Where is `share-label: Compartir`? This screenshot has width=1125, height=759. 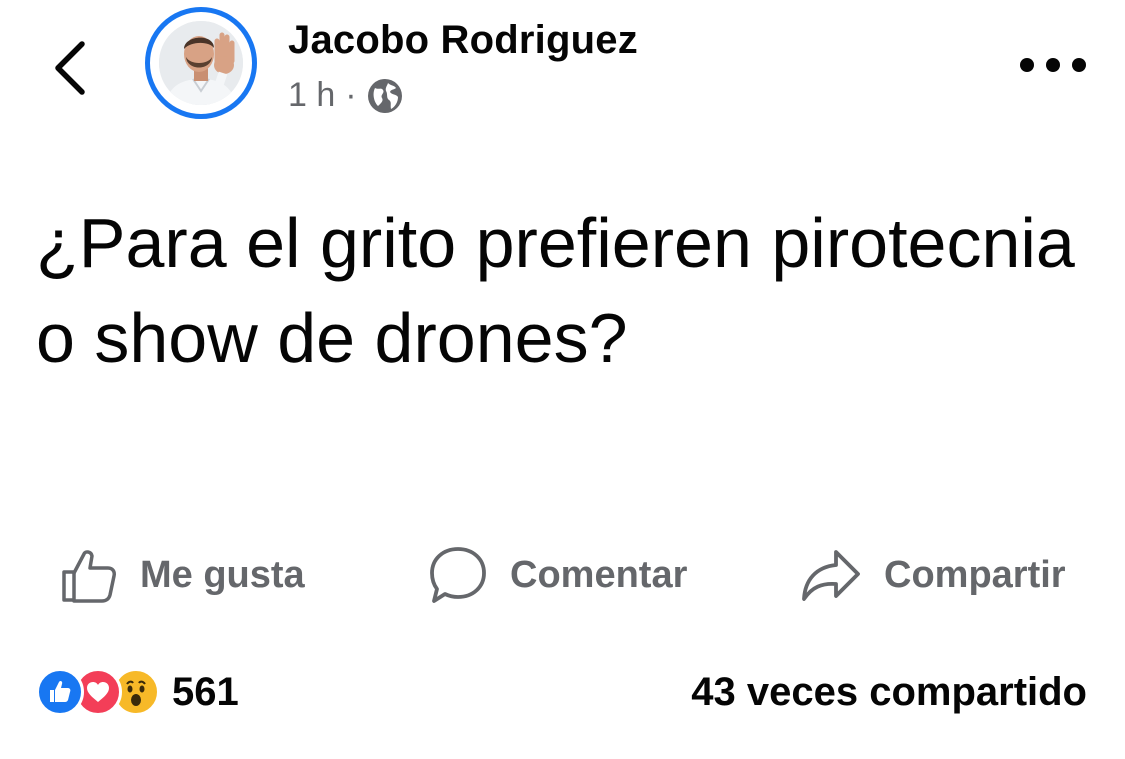 share-label: Compartir is located at coordinates (975, 574).